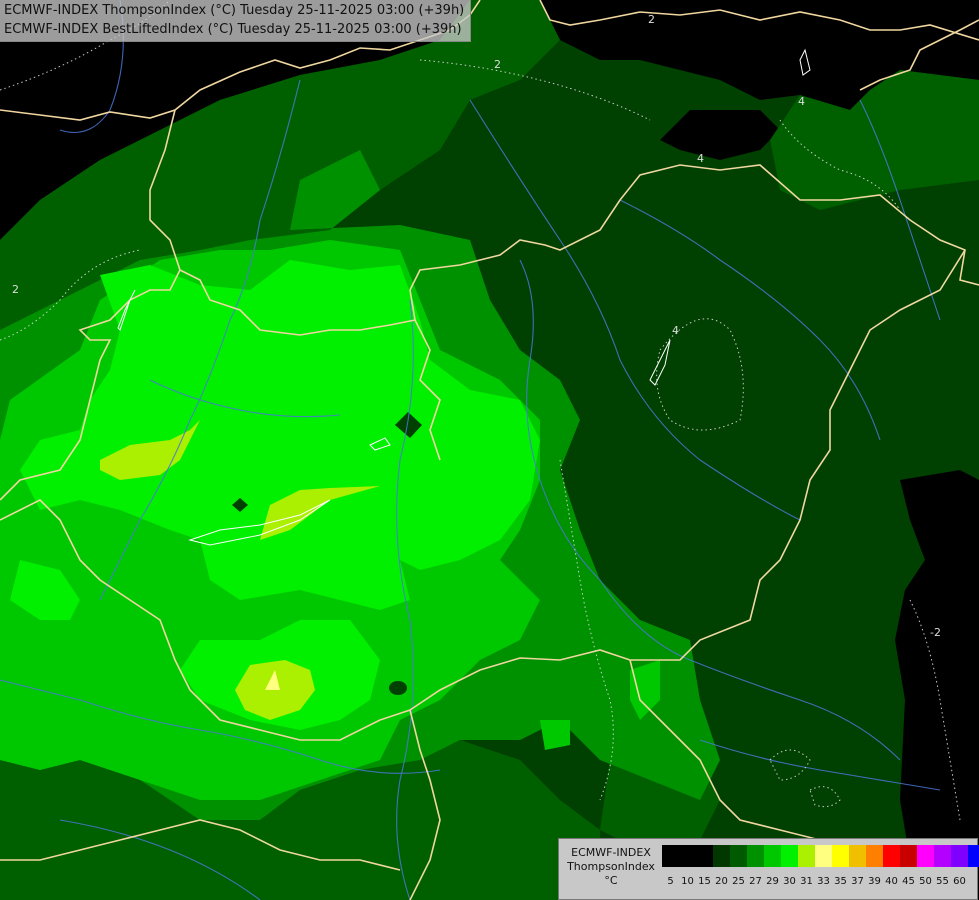 Image resolution: width=979 pixels, height=900 pixels. What do you see at coordinates (611, 880) in the screenshot?
I see `legend-unit: °C` at bounding box center [611, 880].